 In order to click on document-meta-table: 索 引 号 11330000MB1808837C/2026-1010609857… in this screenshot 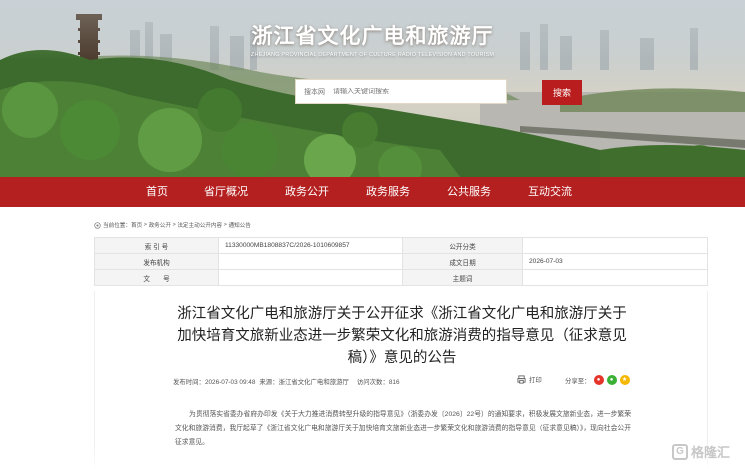, I will do `click(401, 261)`.